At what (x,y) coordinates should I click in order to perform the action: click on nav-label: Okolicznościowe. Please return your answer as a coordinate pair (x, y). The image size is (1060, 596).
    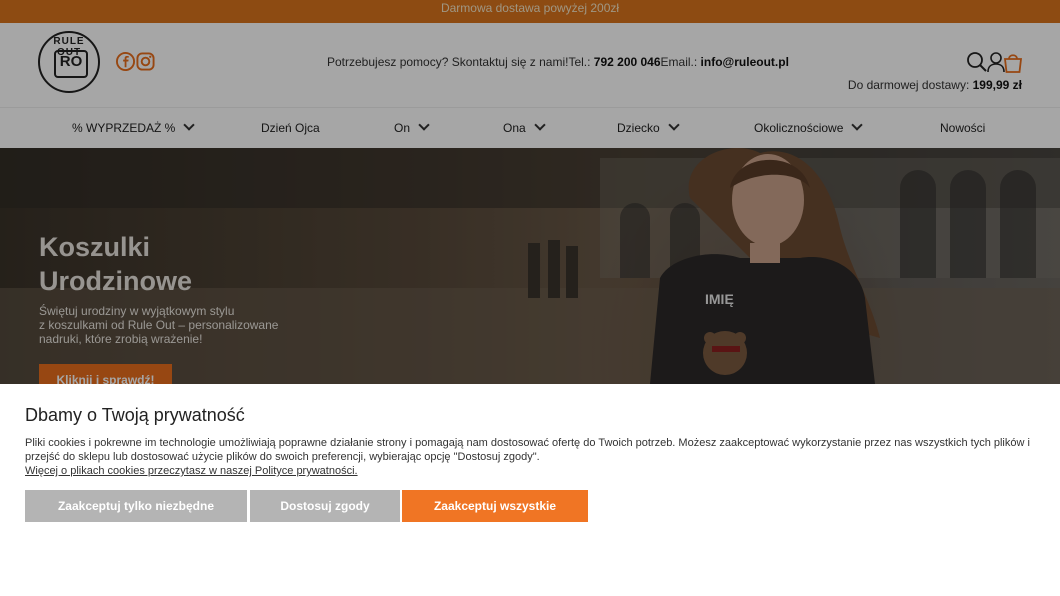
    Looking at the image, I should click on (799, 128).